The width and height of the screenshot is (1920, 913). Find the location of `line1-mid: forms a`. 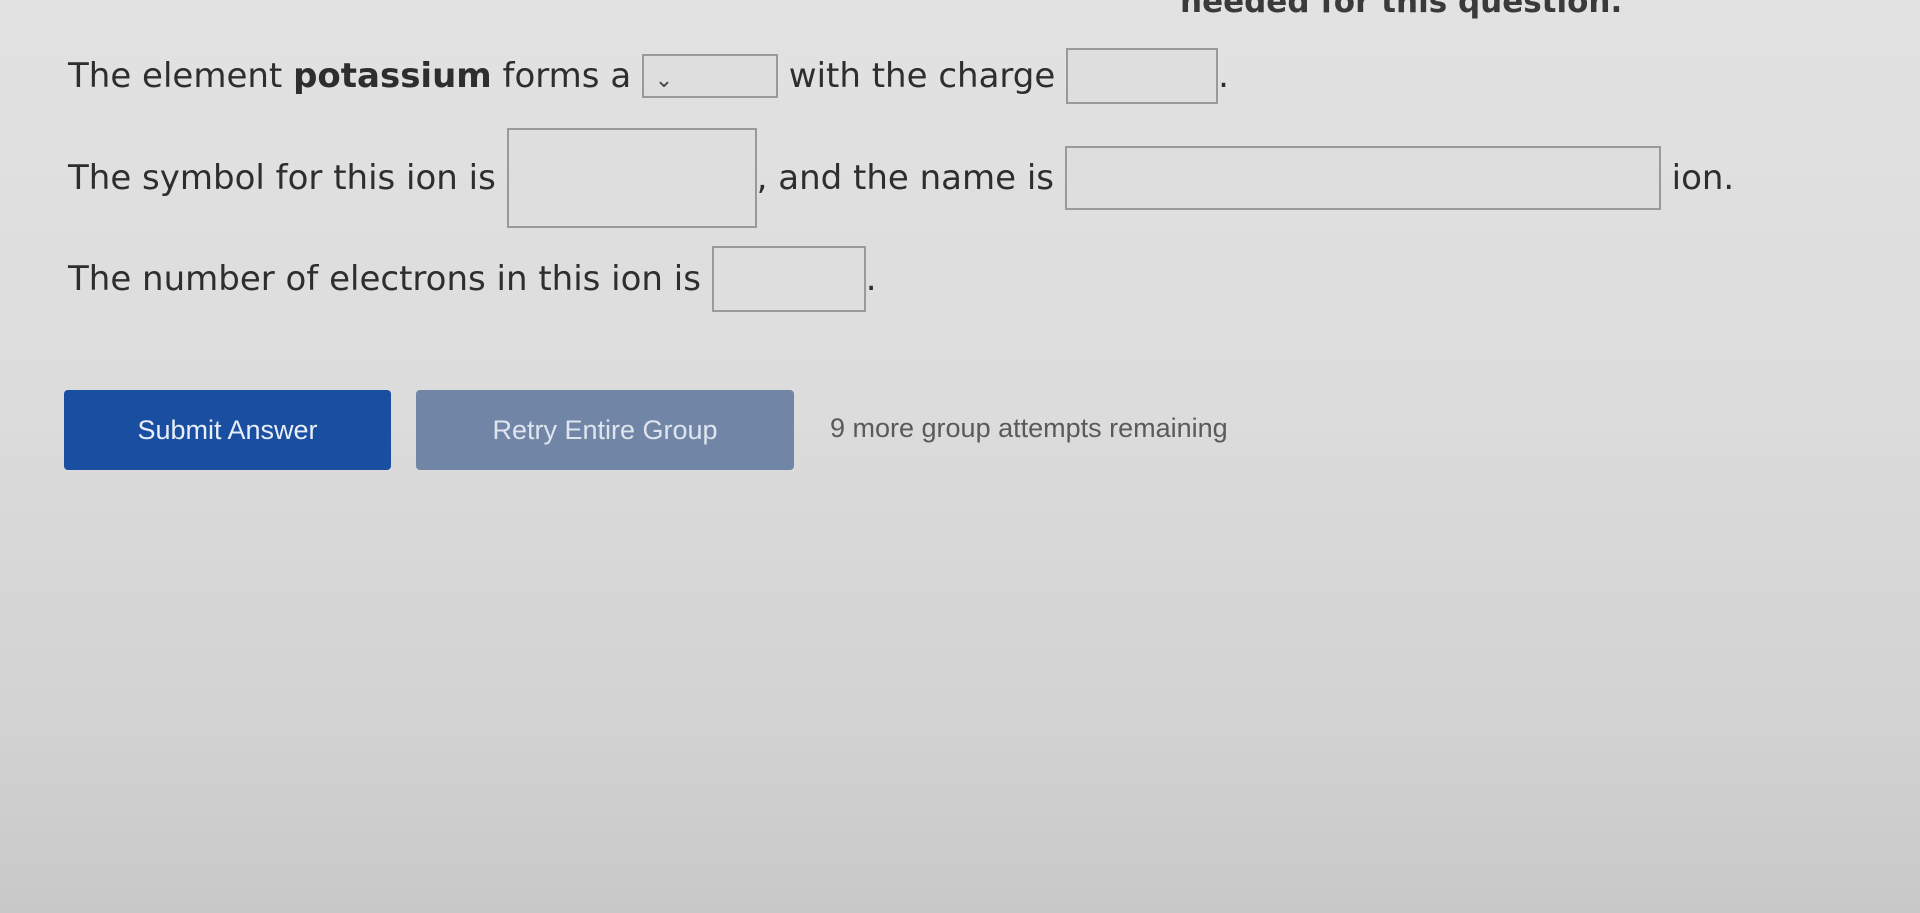

line1-mid: forms a is located at coordinates (566, 76).